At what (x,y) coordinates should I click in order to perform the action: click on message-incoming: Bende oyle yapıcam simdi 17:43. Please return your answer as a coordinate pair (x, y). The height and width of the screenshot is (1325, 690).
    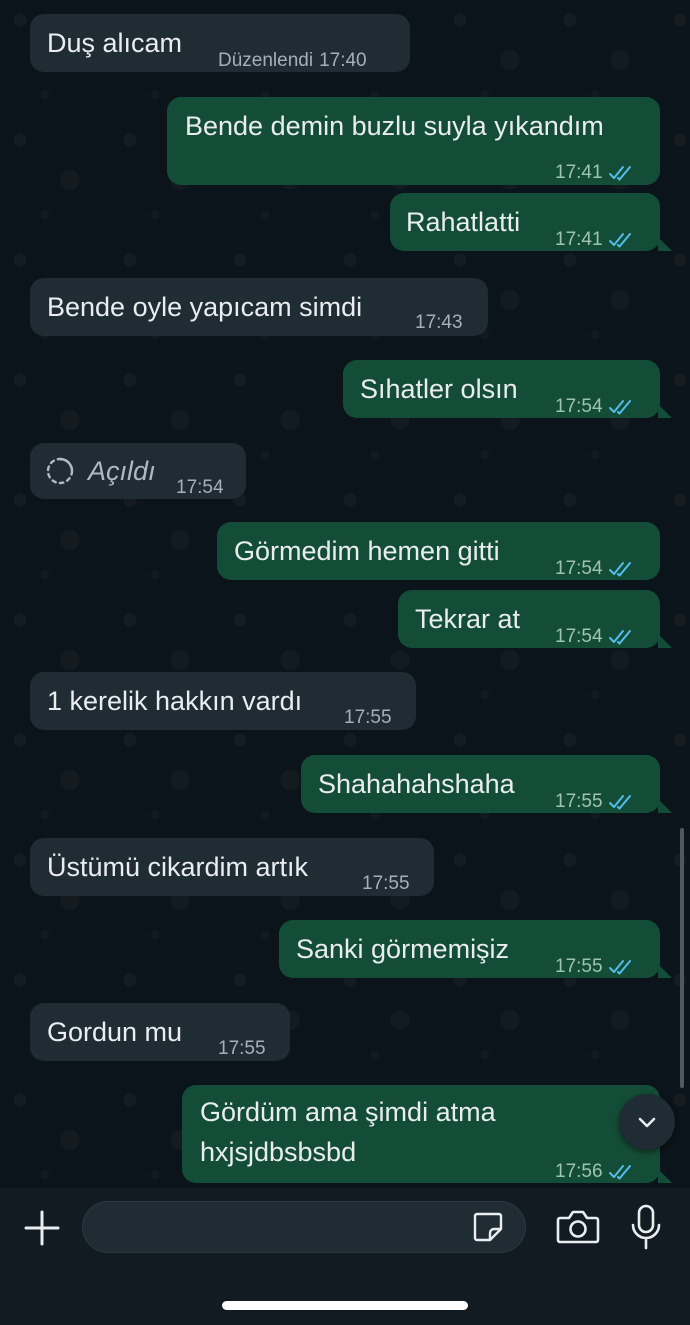
    Looking at the image, I should click on (259, 307).